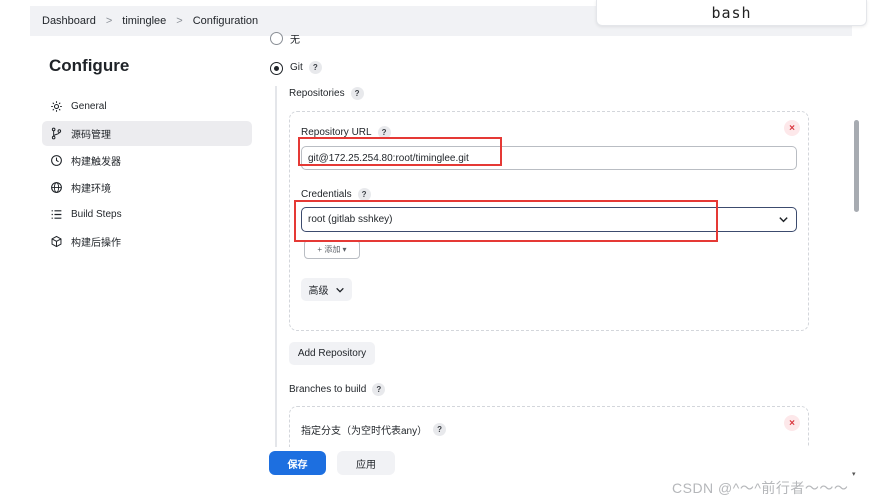 This screenshot has width=876, height=501. Describe the element at coordinates (96, 162) in the screenshot. I see `sidebar-item-label: 构建触发器` at that location.